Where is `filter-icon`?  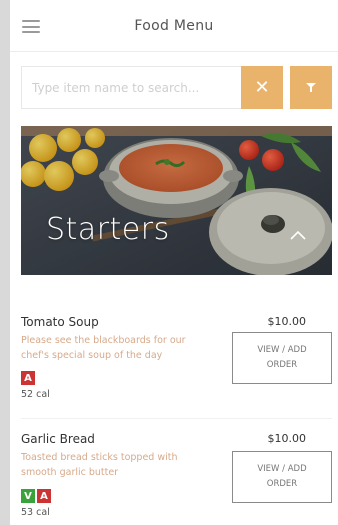
filter-icon is located at coordinates (311, 87).